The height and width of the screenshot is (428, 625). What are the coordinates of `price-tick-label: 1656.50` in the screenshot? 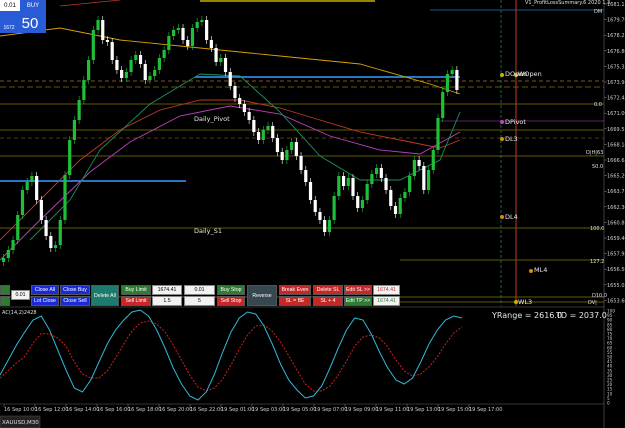 It's located at (616, 270).